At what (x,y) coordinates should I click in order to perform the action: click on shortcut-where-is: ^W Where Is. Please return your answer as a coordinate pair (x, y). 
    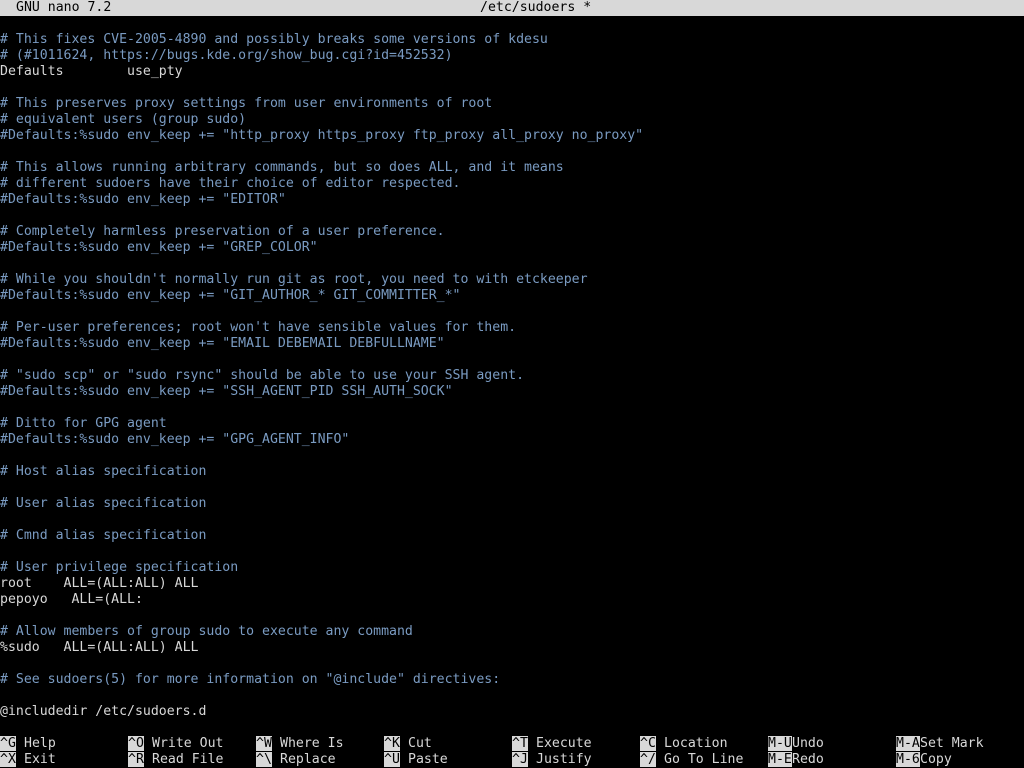
    Looking at the image, I should click on (300, 744).